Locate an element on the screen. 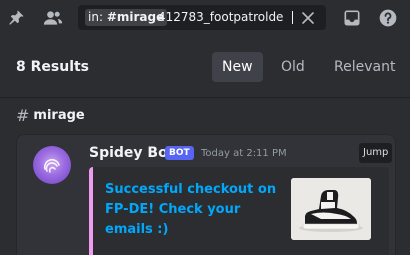 The height and width of the screenshot is (255, 410). top-toolbar: in: #mirage 412783_footpatrolde is located at coordinates (205, 18).